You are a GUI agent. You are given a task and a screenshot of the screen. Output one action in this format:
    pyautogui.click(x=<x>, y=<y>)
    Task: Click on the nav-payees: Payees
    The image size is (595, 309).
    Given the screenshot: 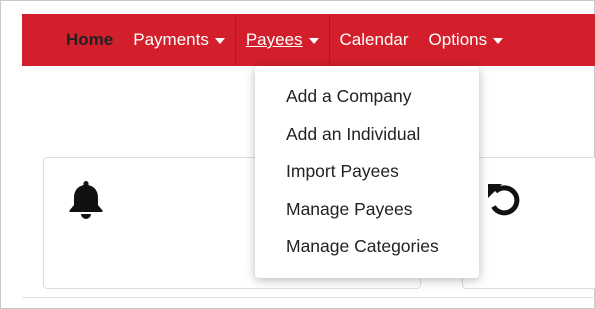 What is the action you would take?
    pyautogui.click(x=282, y=40)
    